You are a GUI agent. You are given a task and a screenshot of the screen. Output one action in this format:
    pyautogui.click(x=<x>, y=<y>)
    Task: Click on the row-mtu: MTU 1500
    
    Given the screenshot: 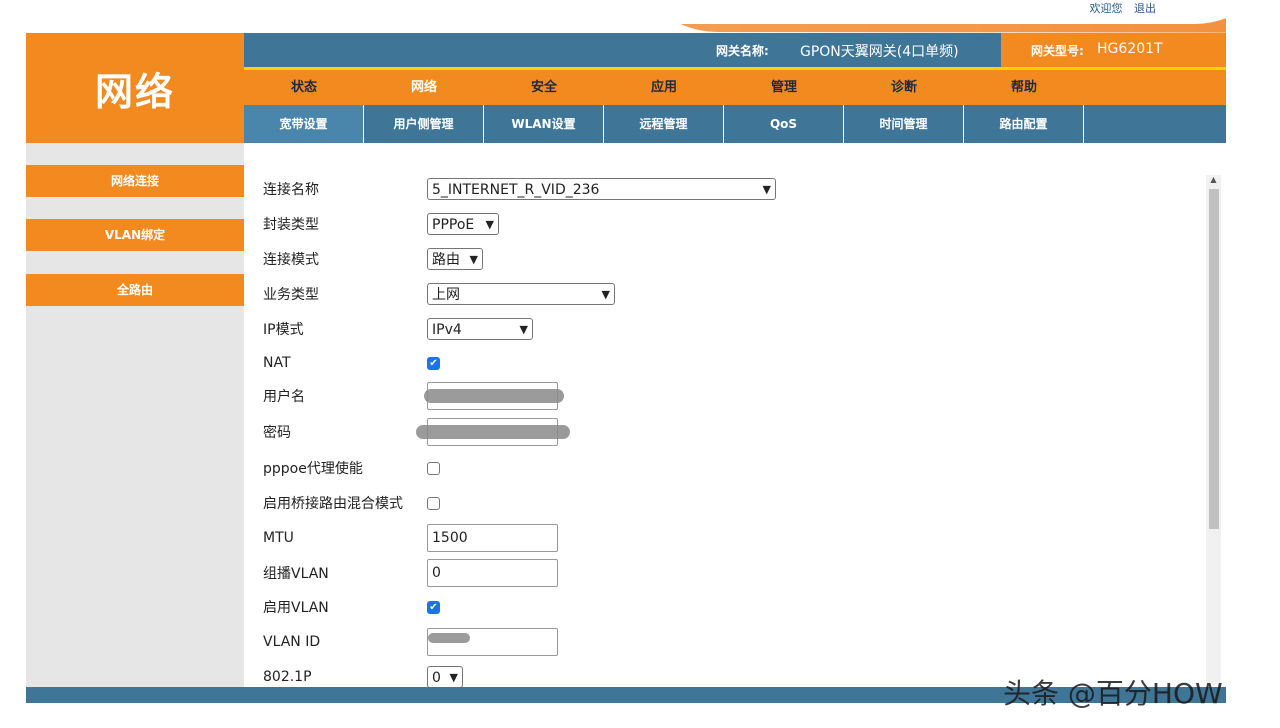 What is the action you would take?
    pyautogui.click(x=410, y=538)
    